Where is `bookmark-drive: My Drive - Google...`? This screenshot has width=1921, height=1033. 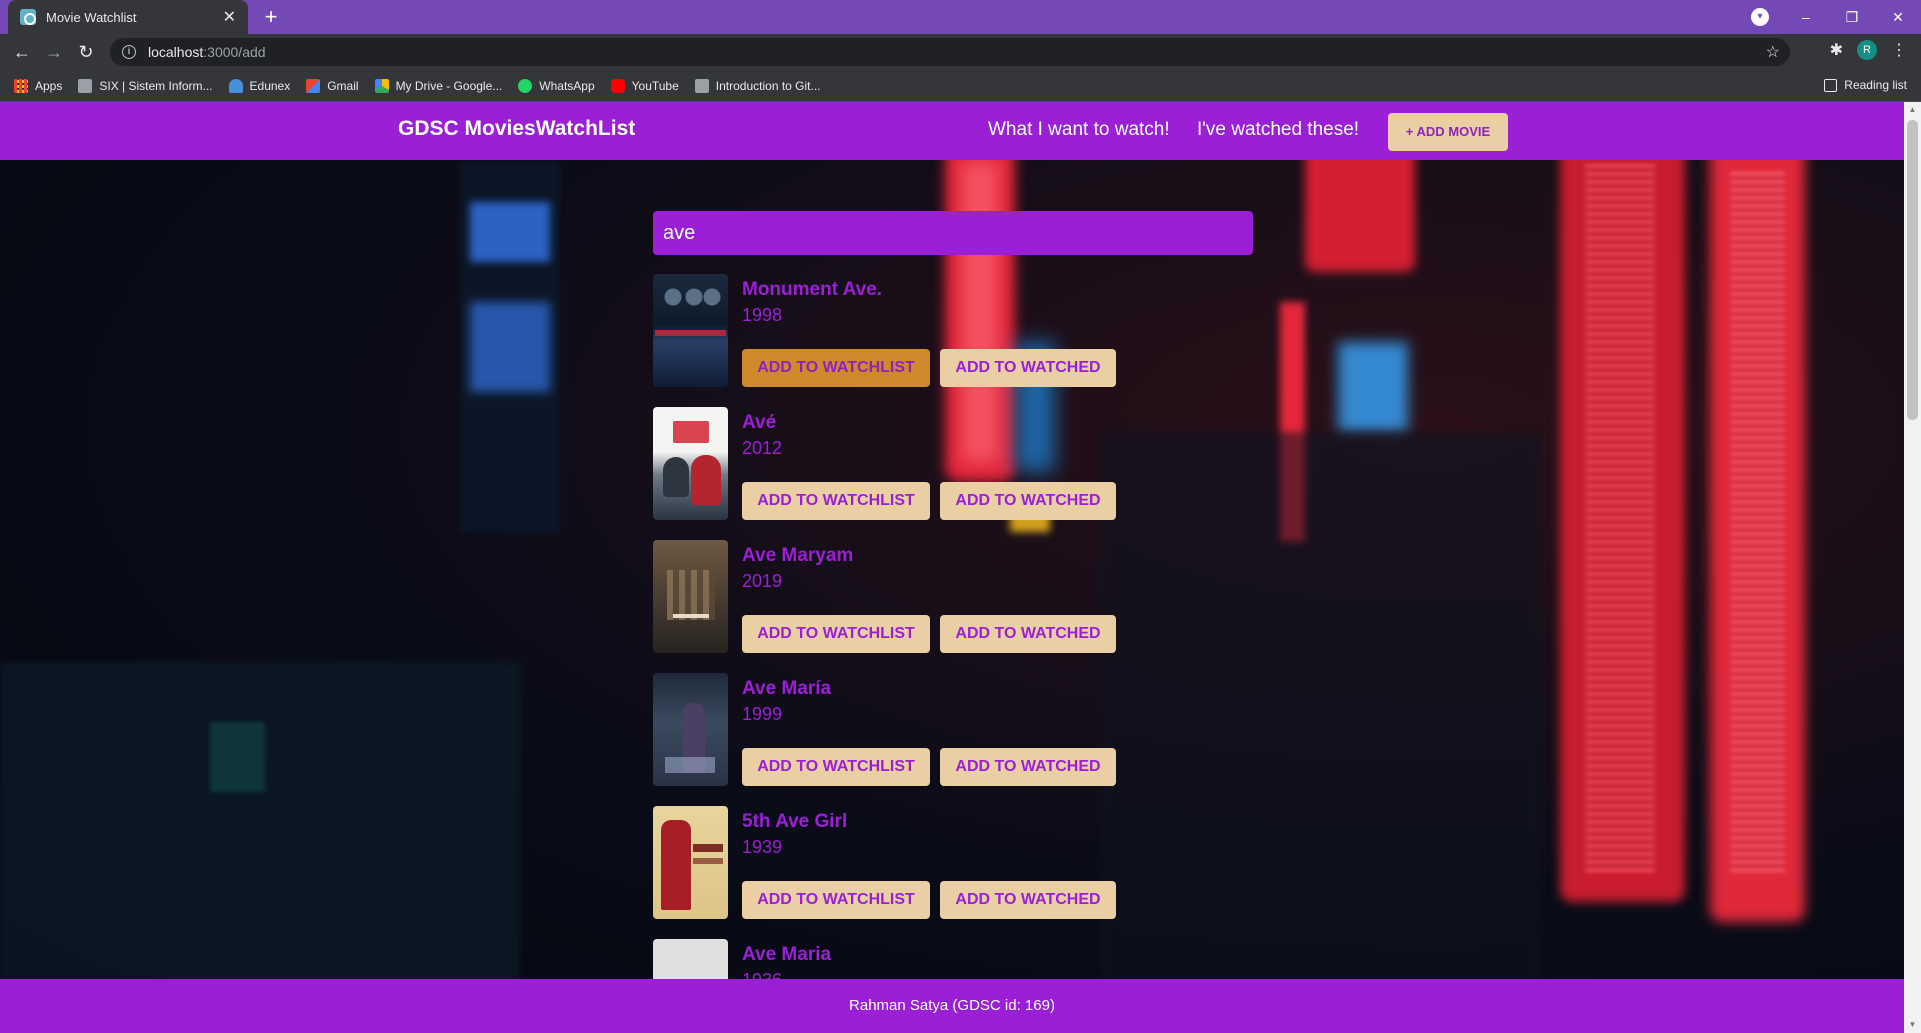
bookmark-drive: My Drive - Google... is located at coordinates (438, 85).